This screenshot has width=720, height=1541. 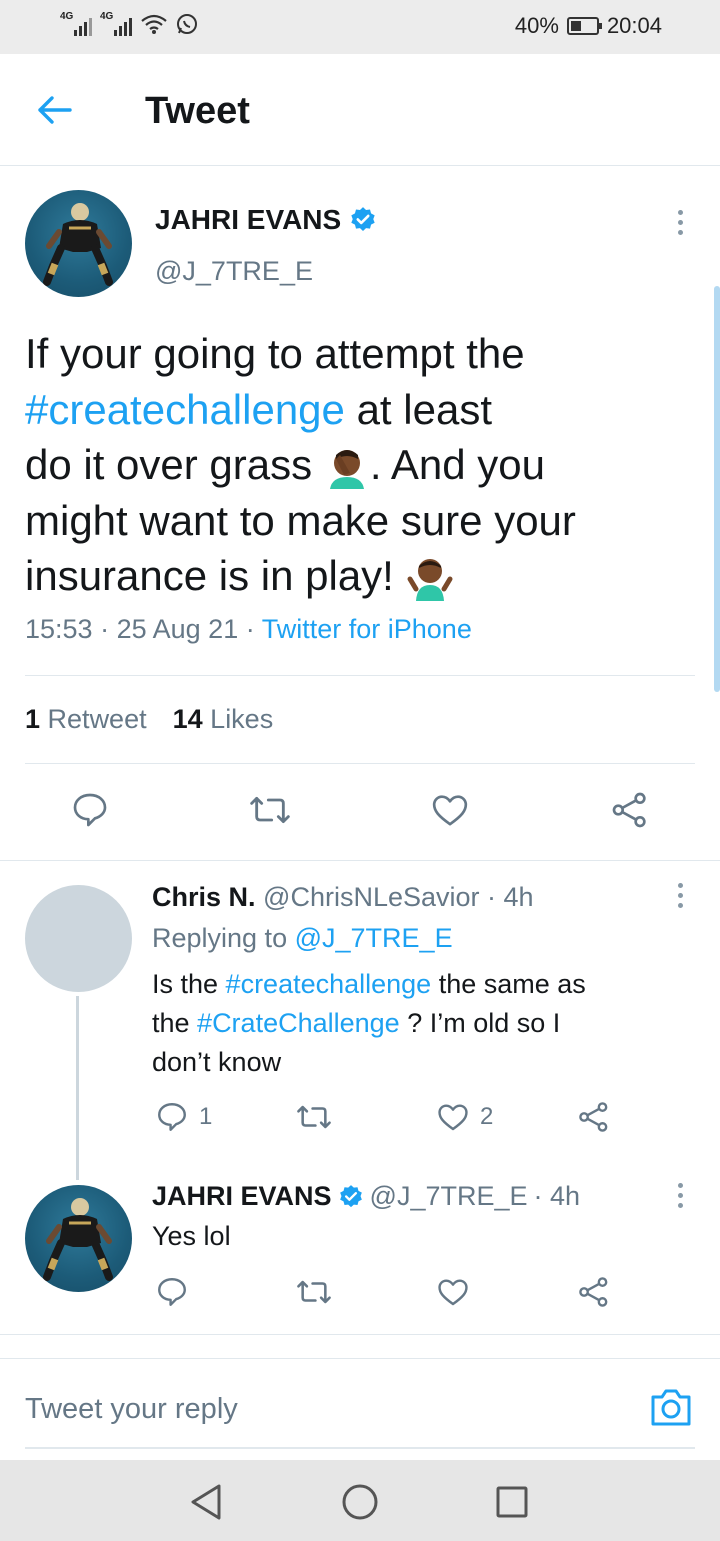 I want to click on status-left: 4G 4G, so click(x=129, y=24).